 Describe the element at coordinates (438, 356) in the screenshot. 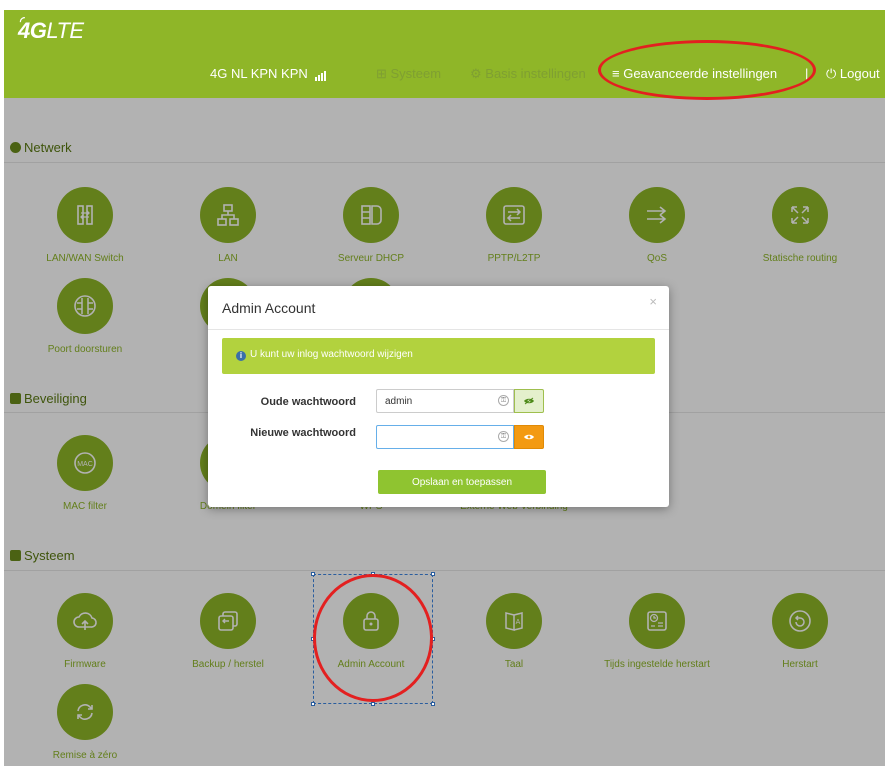

I see `info-alert: i U kunt uw inlog wachtwoord wijzigen` at that location.